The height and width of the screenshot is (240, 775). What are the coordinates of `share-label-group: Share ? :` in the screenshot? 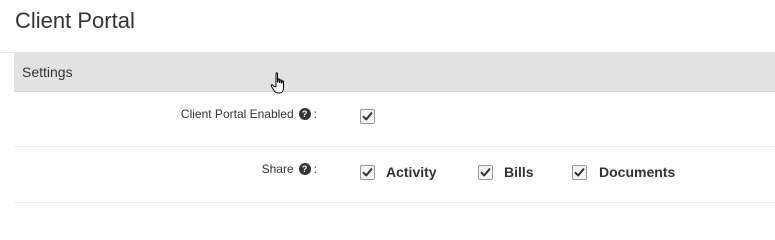 It's located at (289, 169).